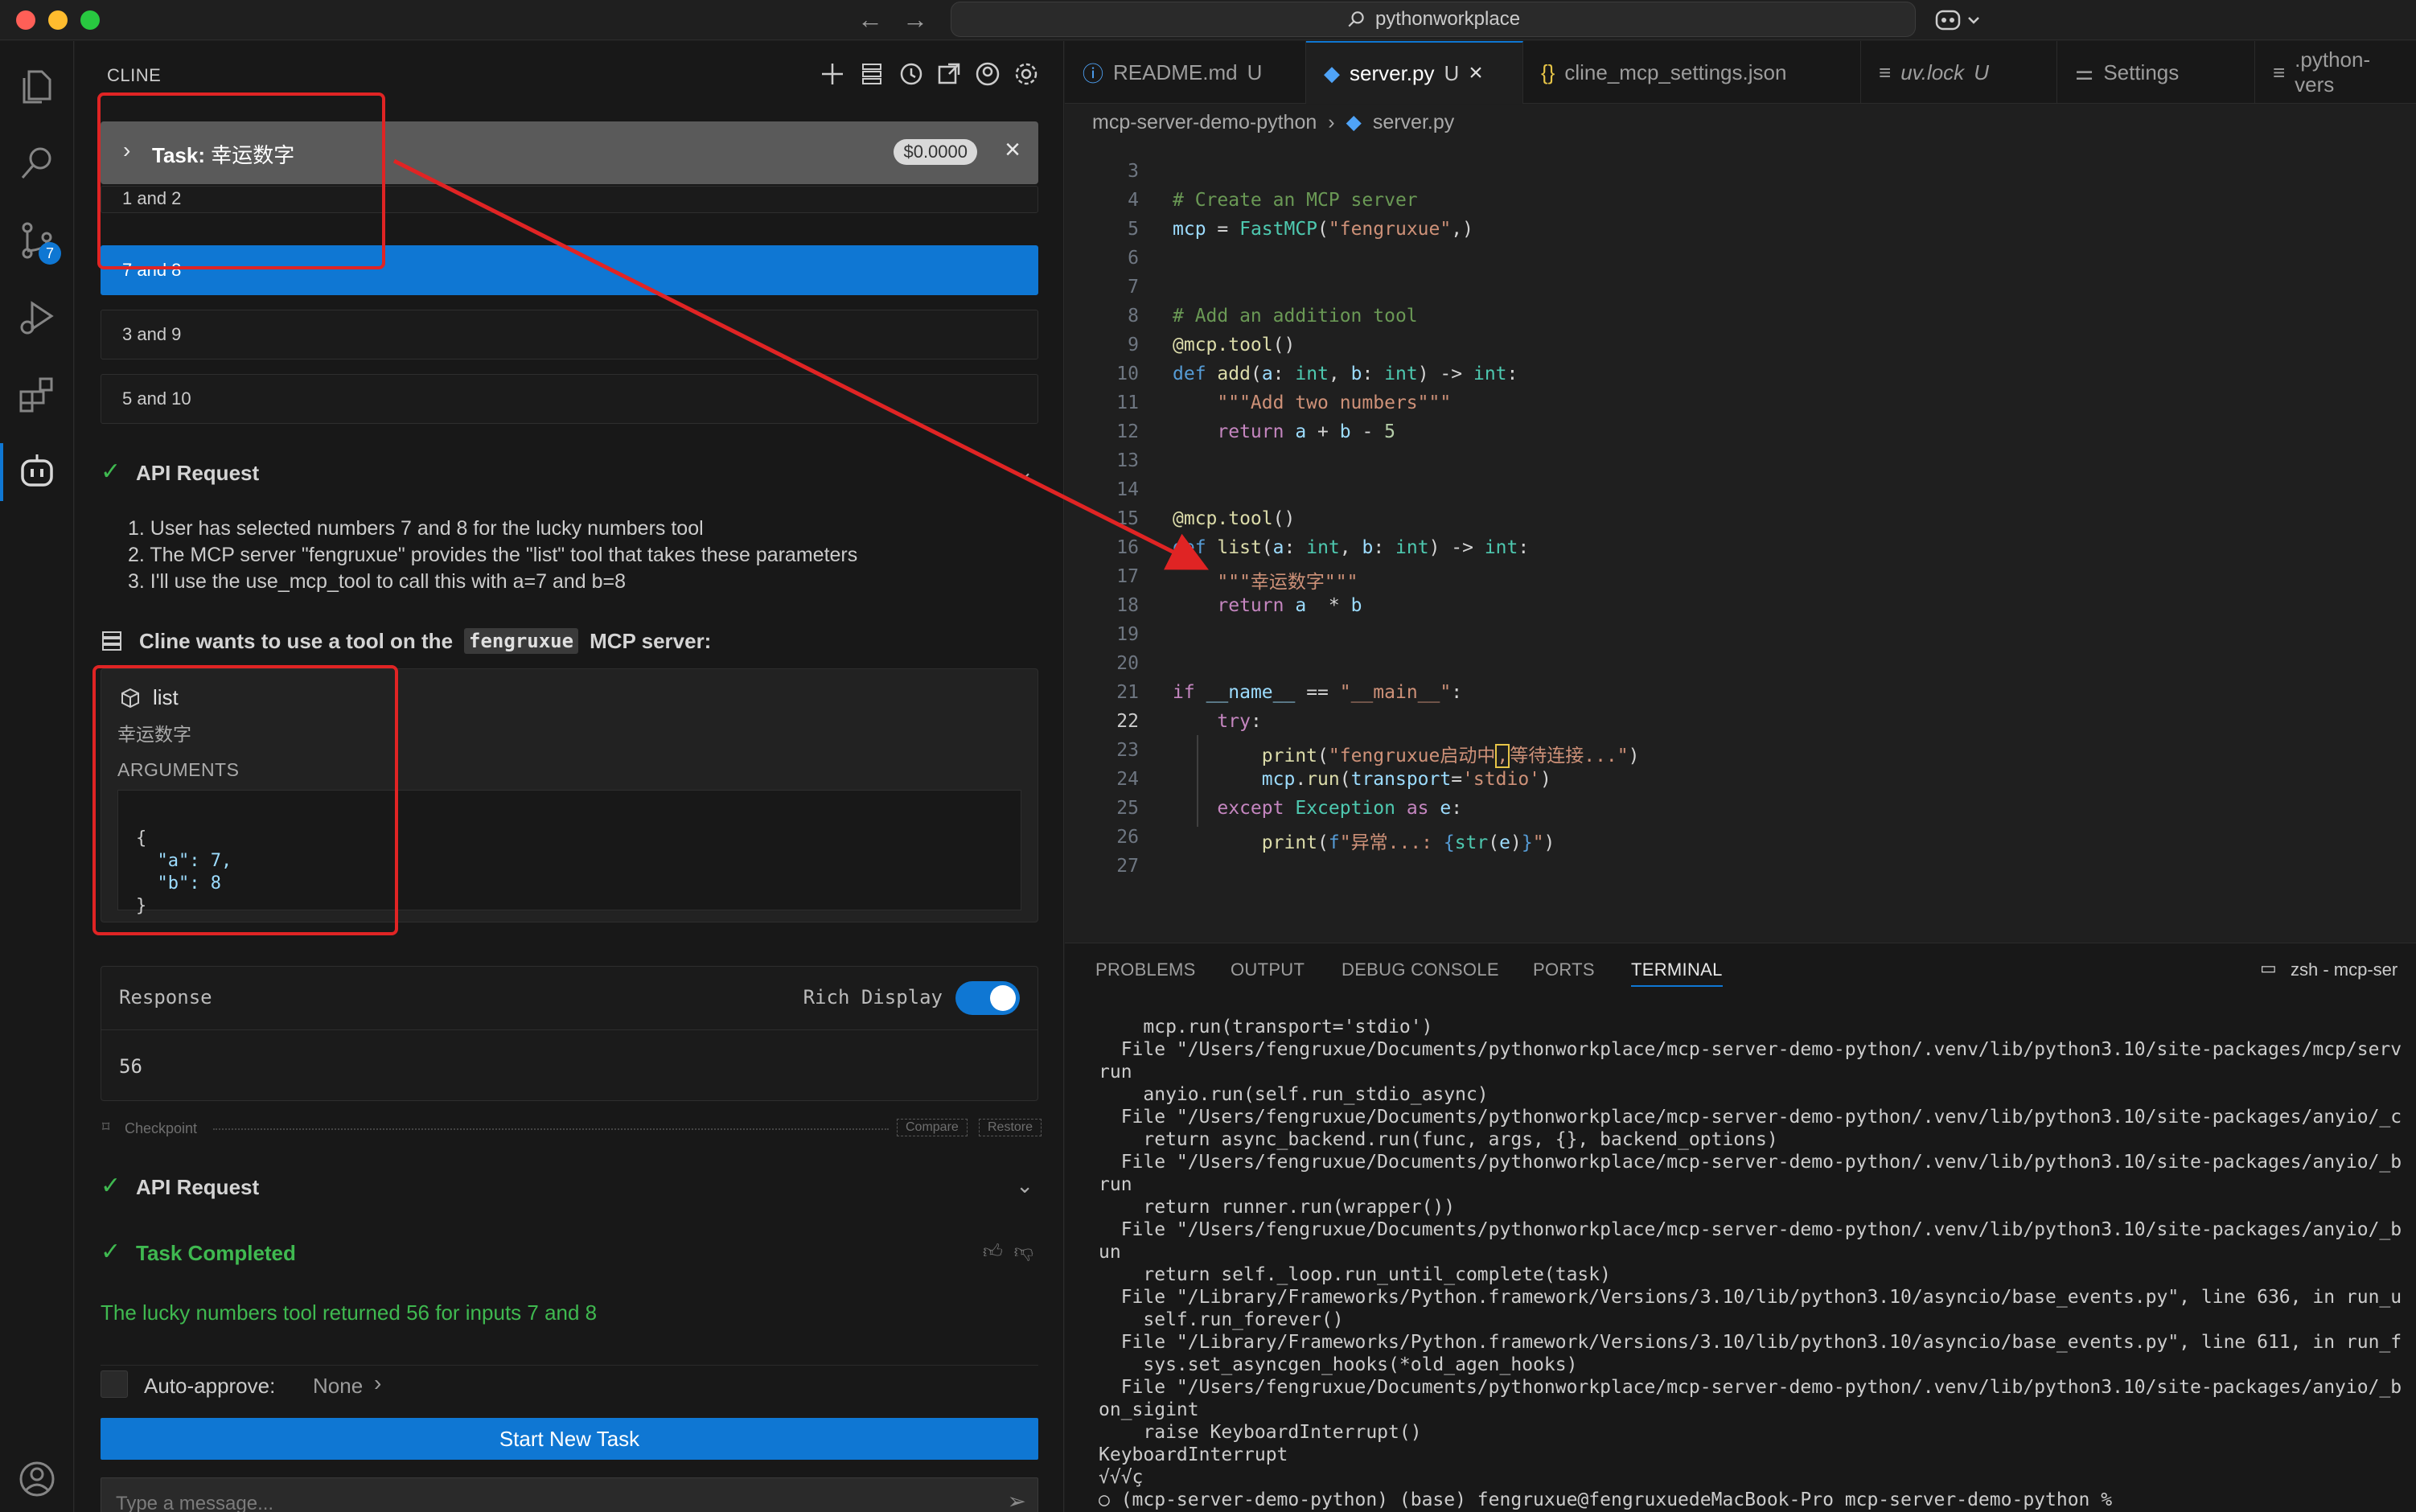  Describe the element at coordinates (1127, 576) in the screenshot. I see `line-number: 17` at that location.